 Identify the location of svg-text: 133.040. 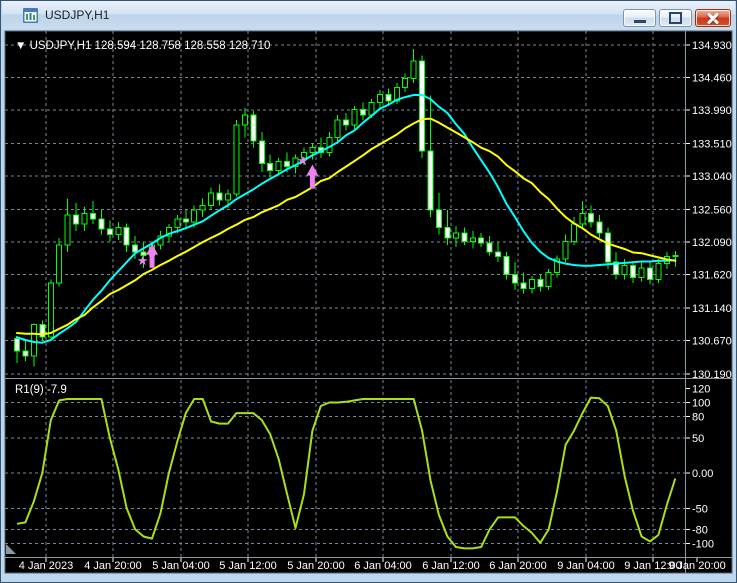
(712, 177).